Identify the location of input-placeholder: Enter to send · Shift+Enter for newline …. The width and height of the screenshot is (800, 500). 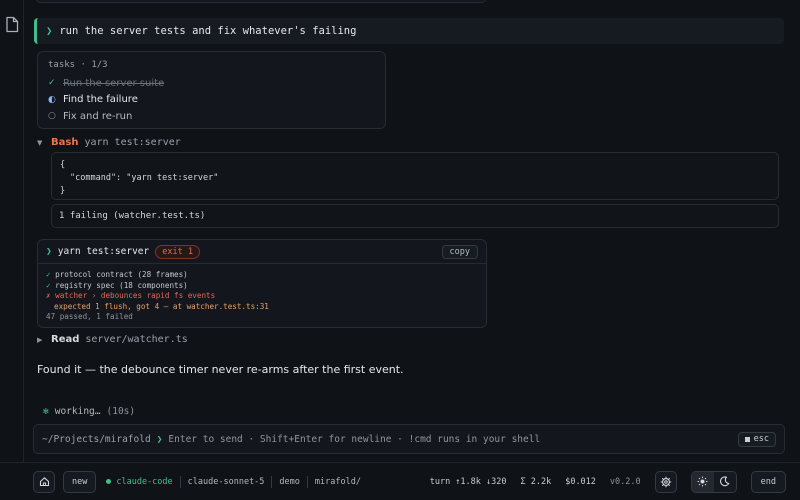
(354, 439).